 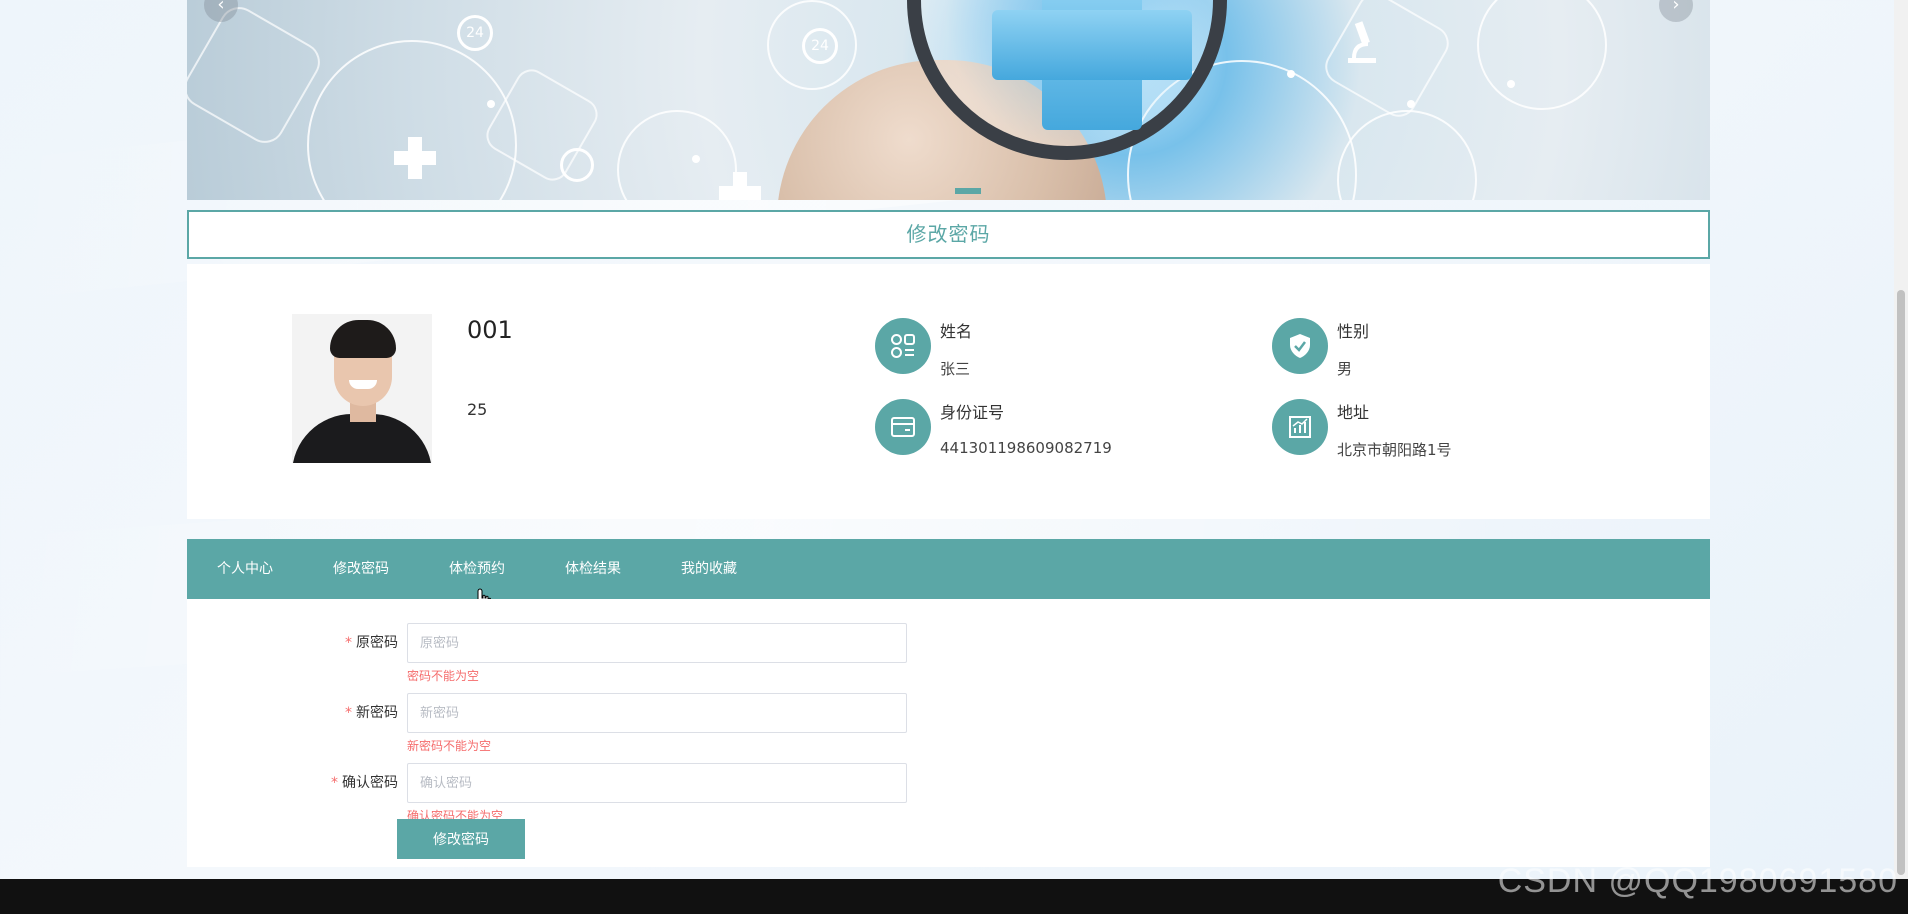 What do you see at coordinates (1394, 450) in the screenshot?
I see `info-value: 北京市朝阳路1号` at bounding box center [1394, 450].